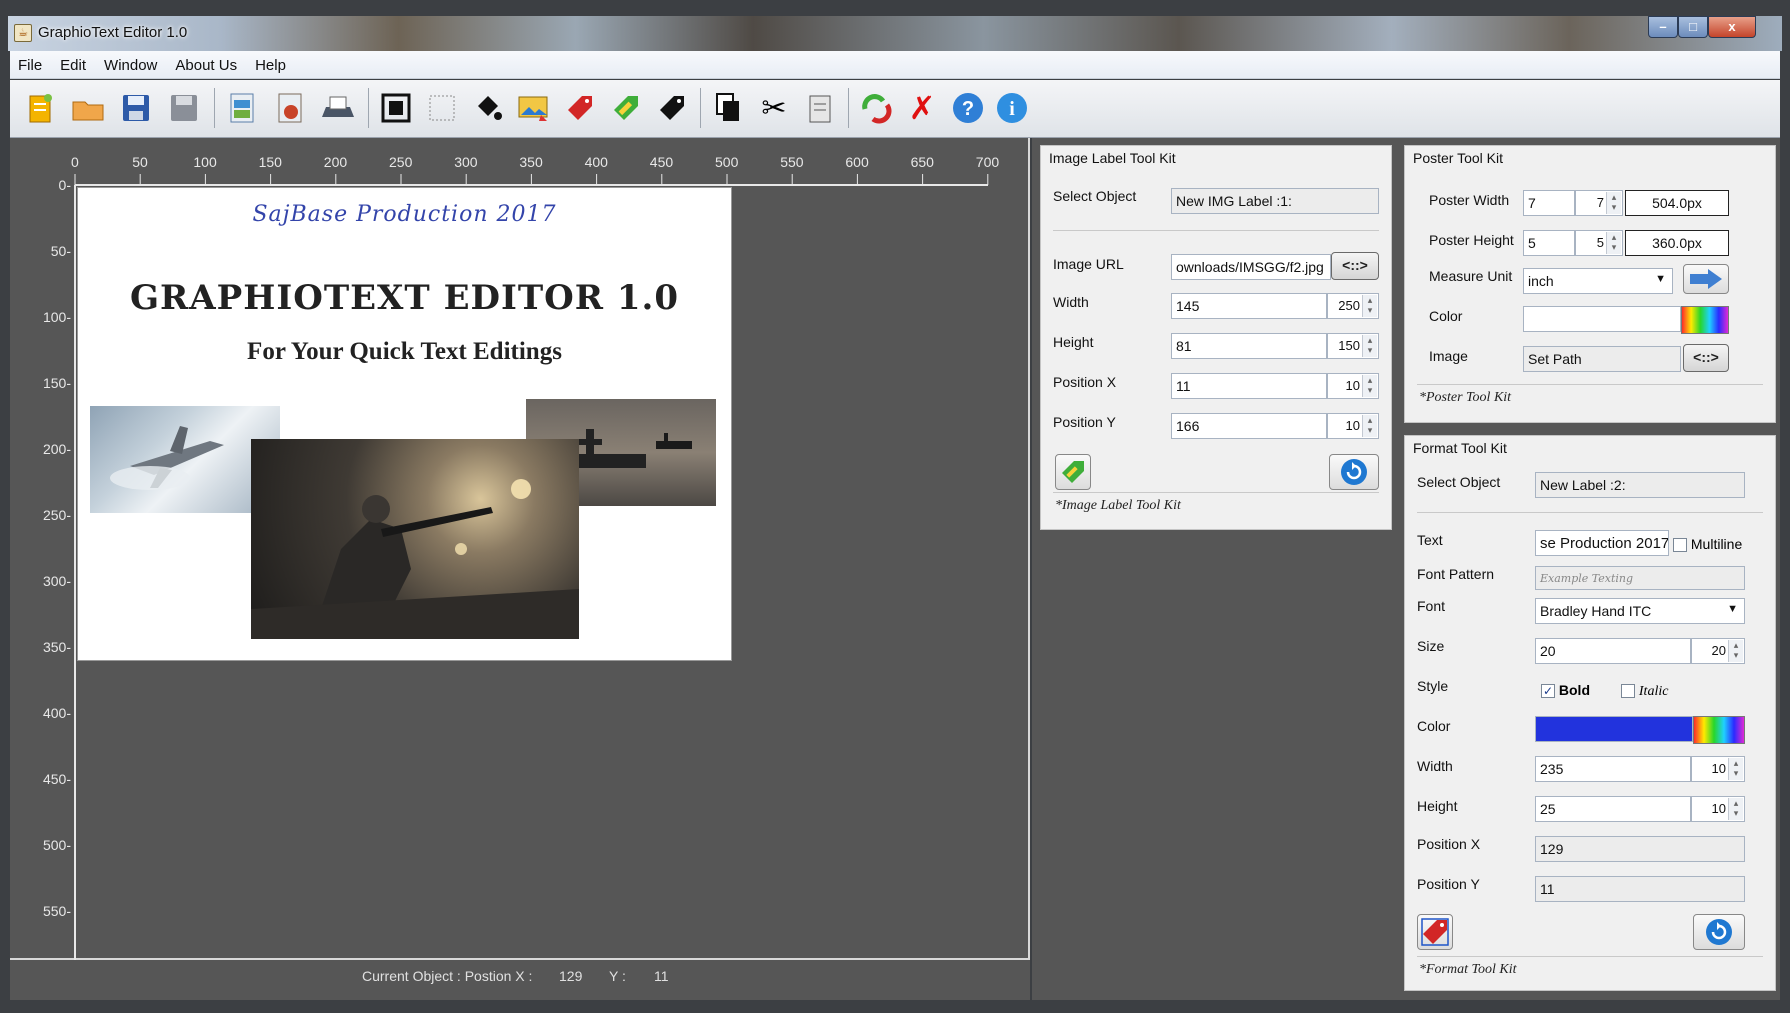  Describe the element at coordinates (1599, 203) in the screenshot. I see `poster-width-stepper: 7` at that location.